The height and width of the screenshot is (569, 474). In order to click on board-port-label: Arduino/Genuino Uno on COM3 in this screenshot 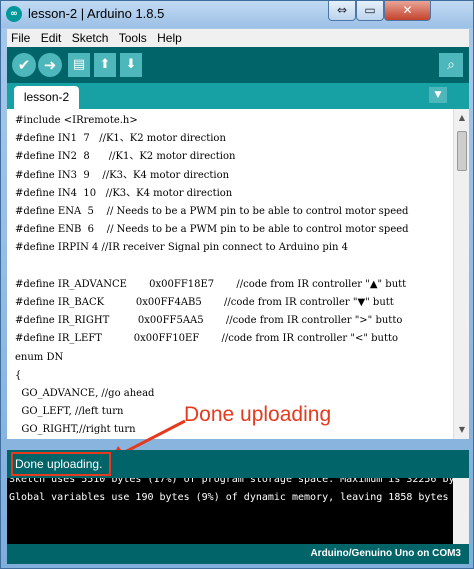, I will do `click(385, 553)`.